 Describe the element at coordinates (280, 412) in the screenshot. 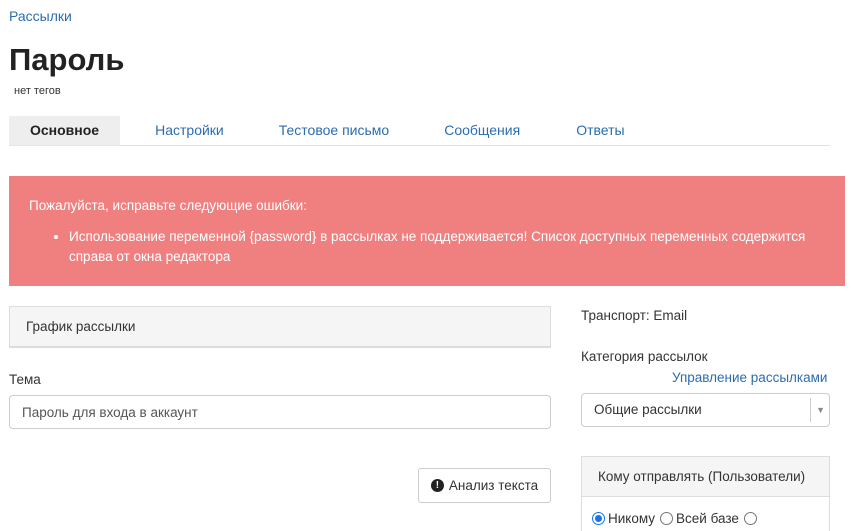

I see `subject-input` at that location.